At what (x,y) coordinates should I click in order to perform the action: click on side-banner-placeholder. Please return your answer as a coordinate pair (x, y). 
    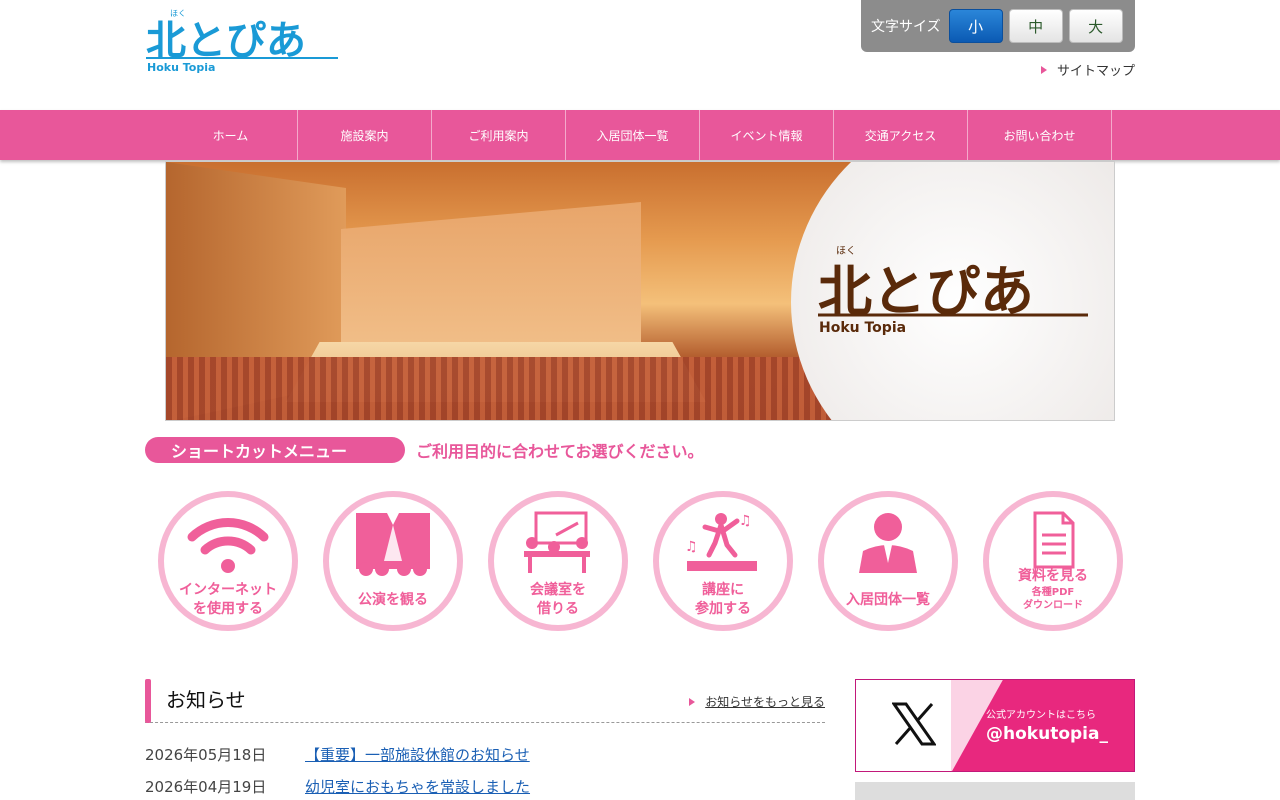
    Looking at the image, I should click on (995, 791).